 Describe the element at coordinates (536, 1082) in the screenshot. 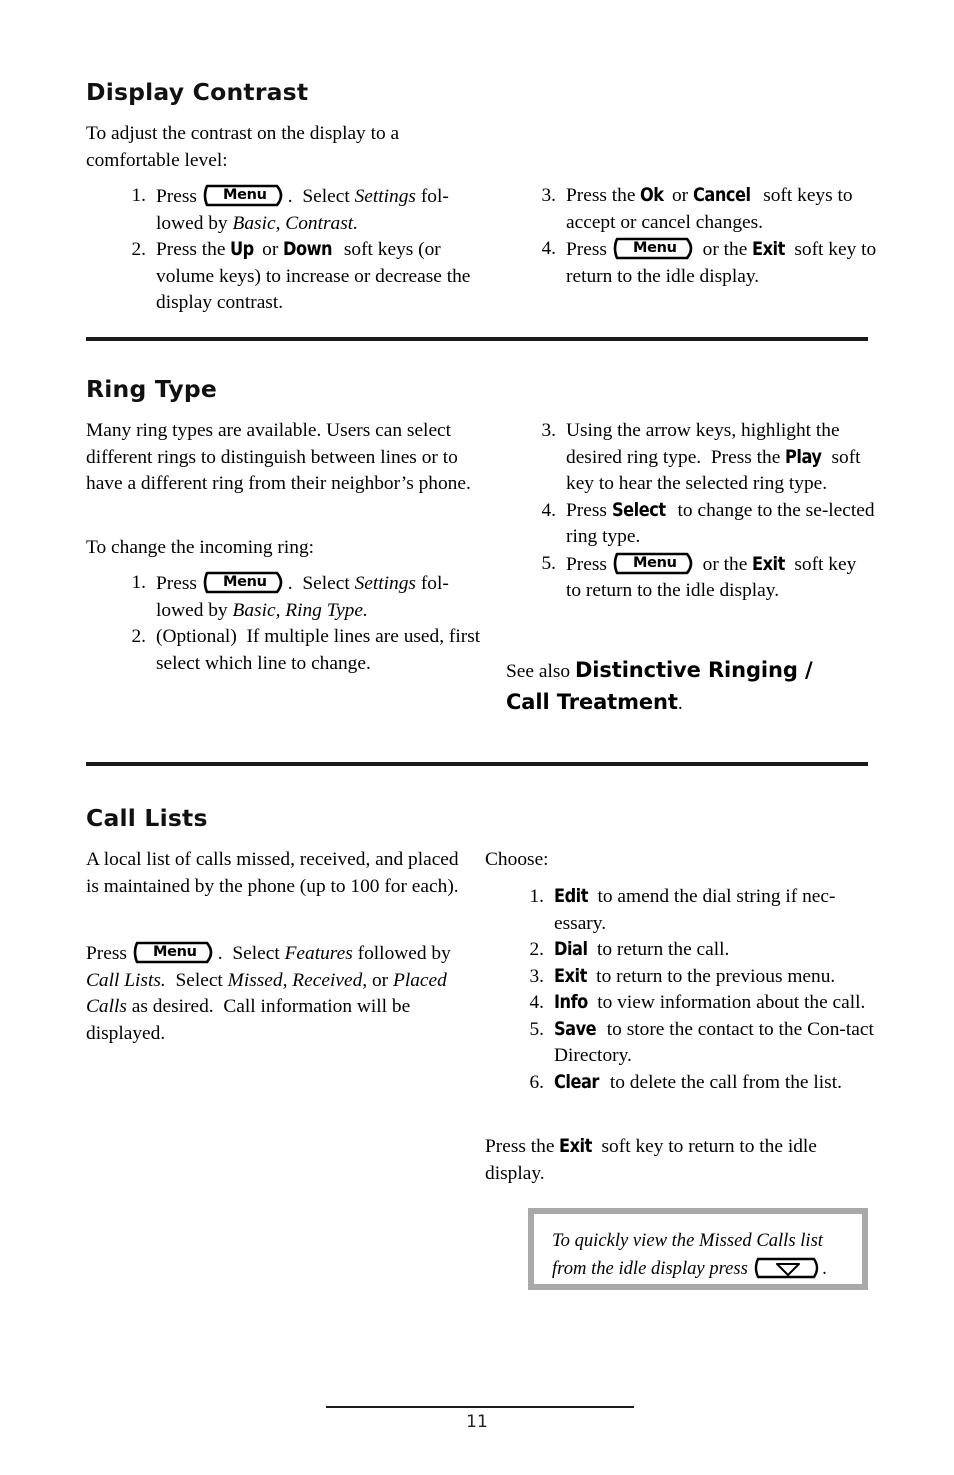

I see `list-number: 6.` at that location.